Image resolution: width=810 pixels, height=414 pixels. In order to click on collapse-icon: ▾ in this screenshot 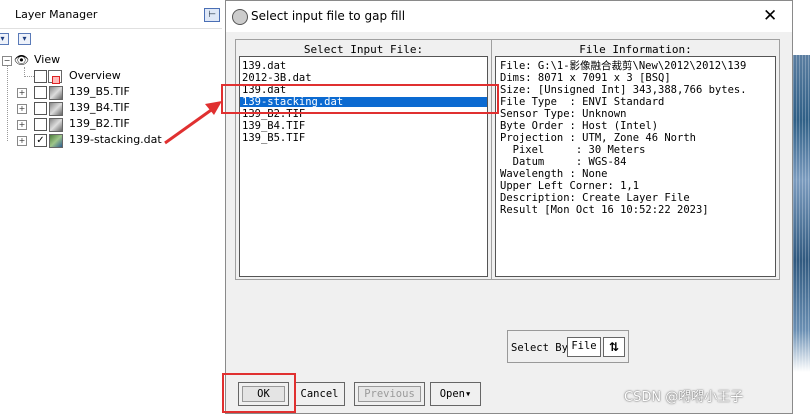, I will do `click(4, 39)`.